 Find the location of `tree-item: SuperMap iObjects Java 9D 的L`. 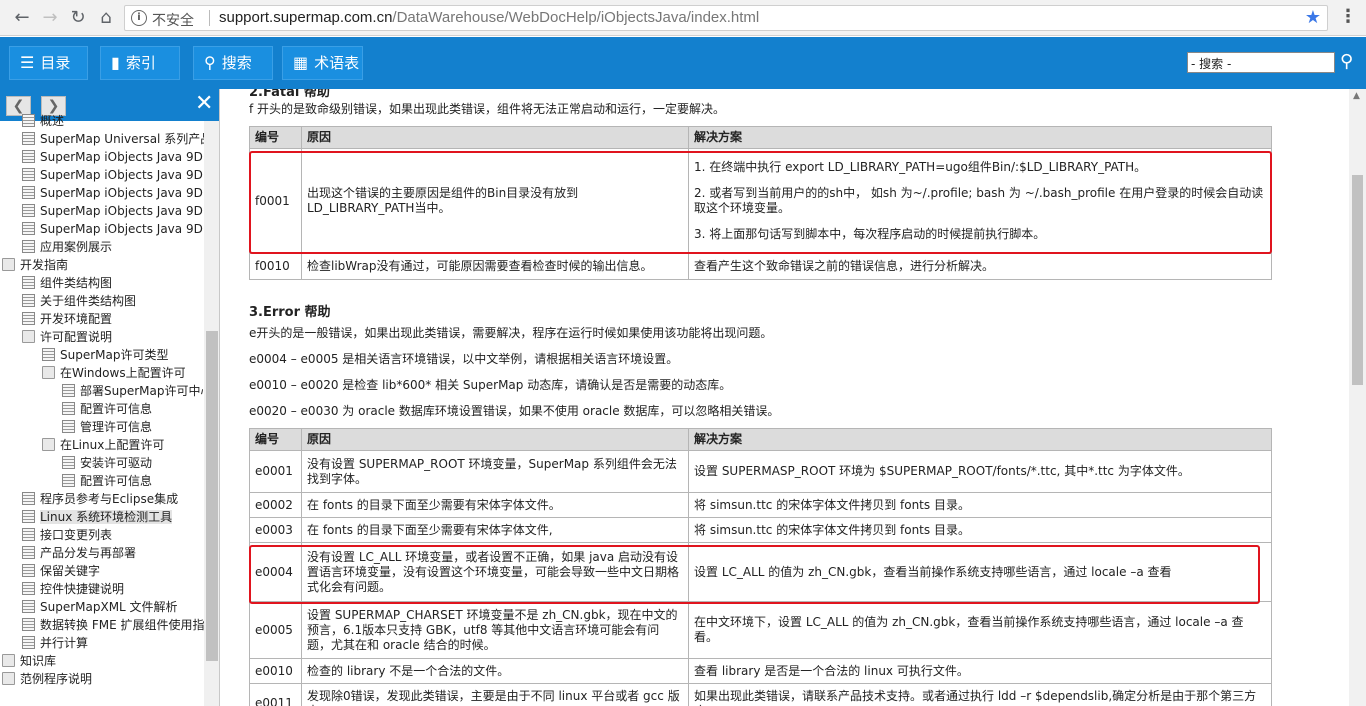

tree-item: SuperMap iObjects Java 9D 的L is located at coordinates (113, 229).